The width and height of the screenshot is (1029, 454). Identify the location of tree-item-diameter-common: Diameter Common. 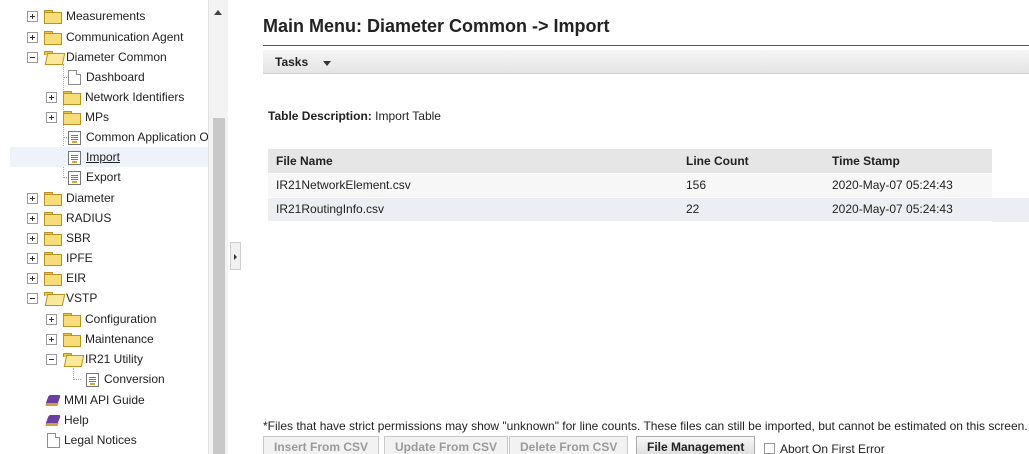
(104, 57).